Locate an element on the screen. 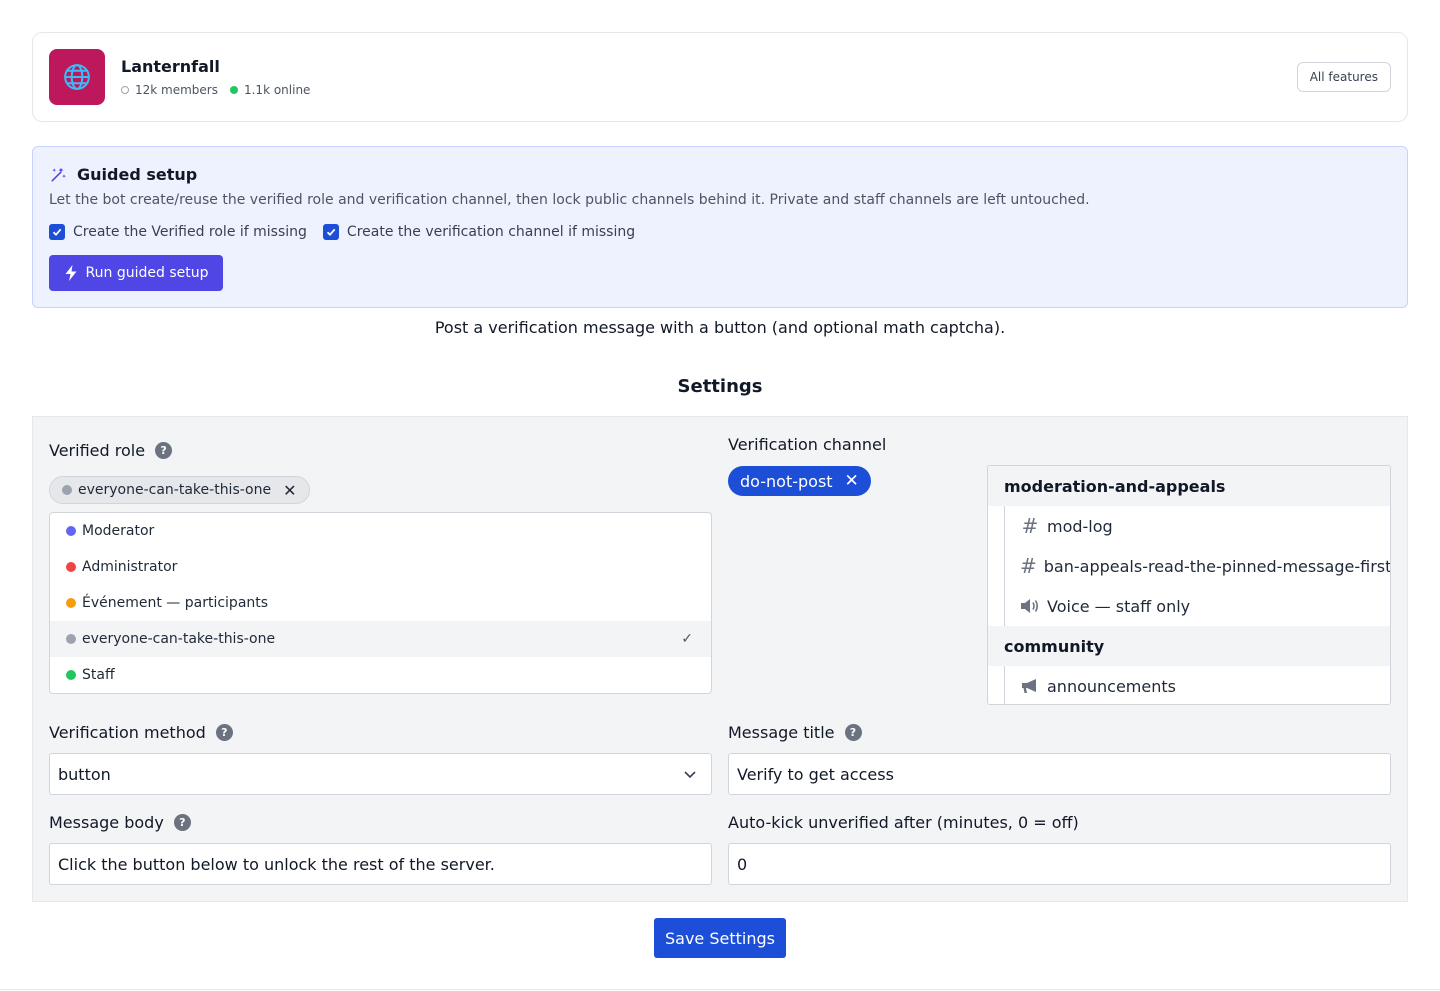  speaker-icon is located at coordinates (1030, 606).